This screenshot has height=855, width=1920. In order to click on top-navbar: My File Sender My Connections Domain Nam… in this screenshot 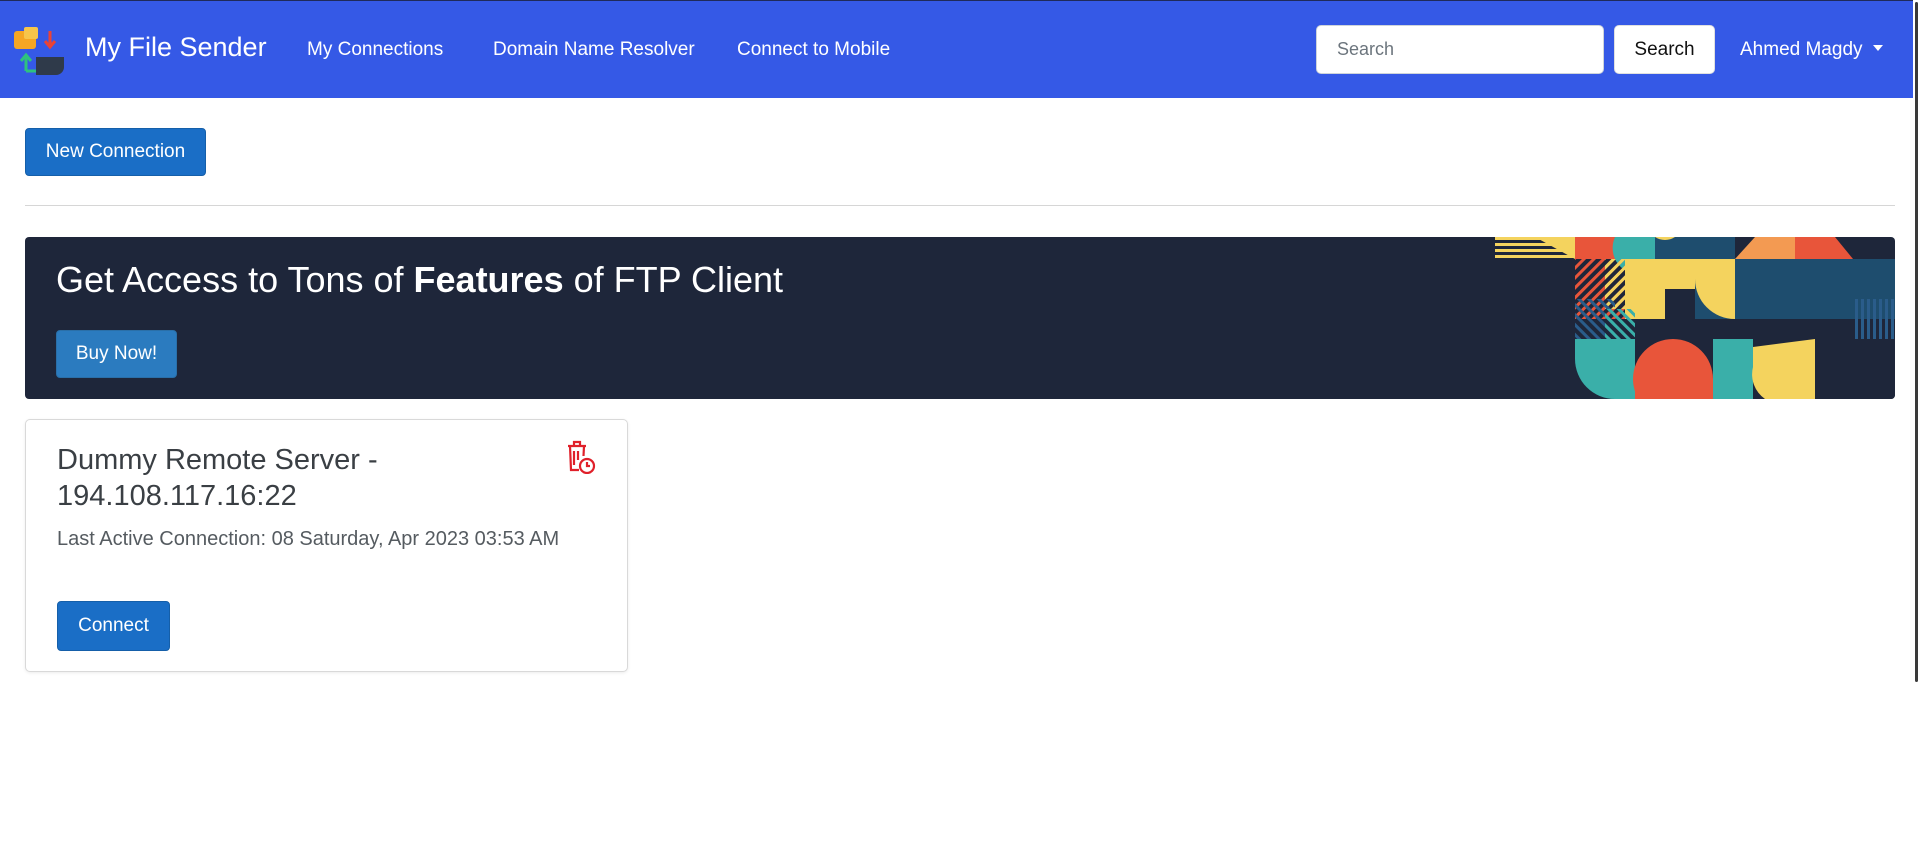, I will do `click(960, 49)`.